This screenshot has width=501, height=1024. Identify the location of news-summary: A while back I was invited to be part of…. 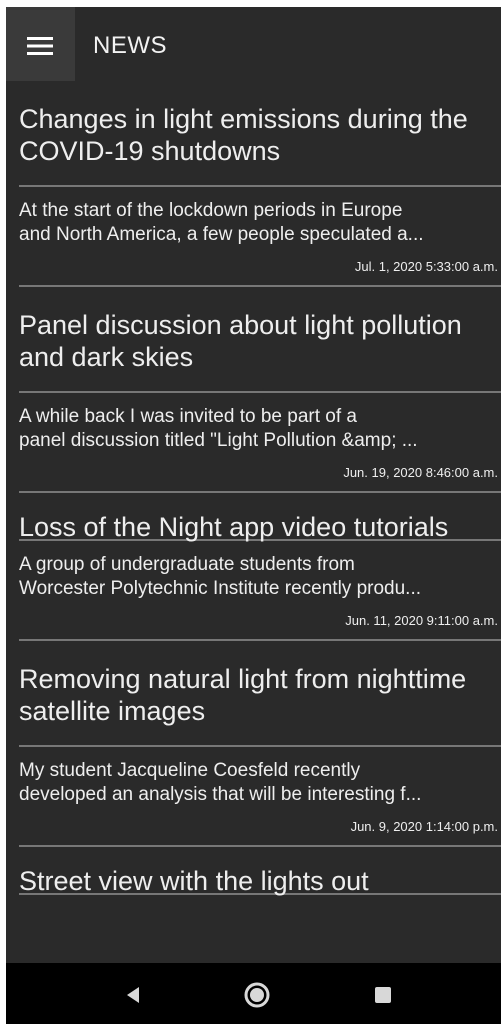
(218, 428).